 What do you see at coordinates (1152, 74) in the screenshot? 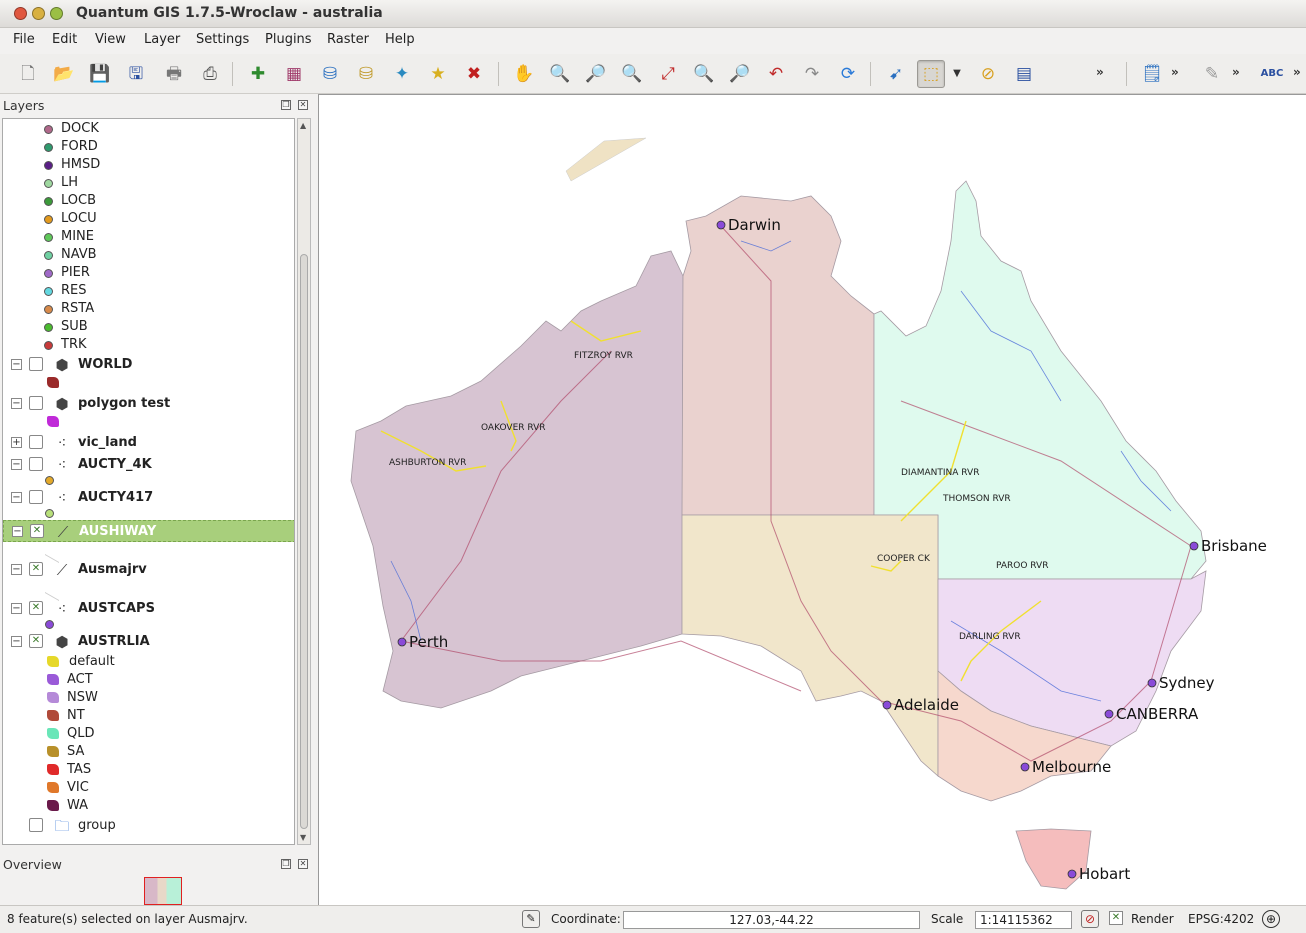
I see `plugin-tool-icon: 🗒` at bounding box center [1152, 74].